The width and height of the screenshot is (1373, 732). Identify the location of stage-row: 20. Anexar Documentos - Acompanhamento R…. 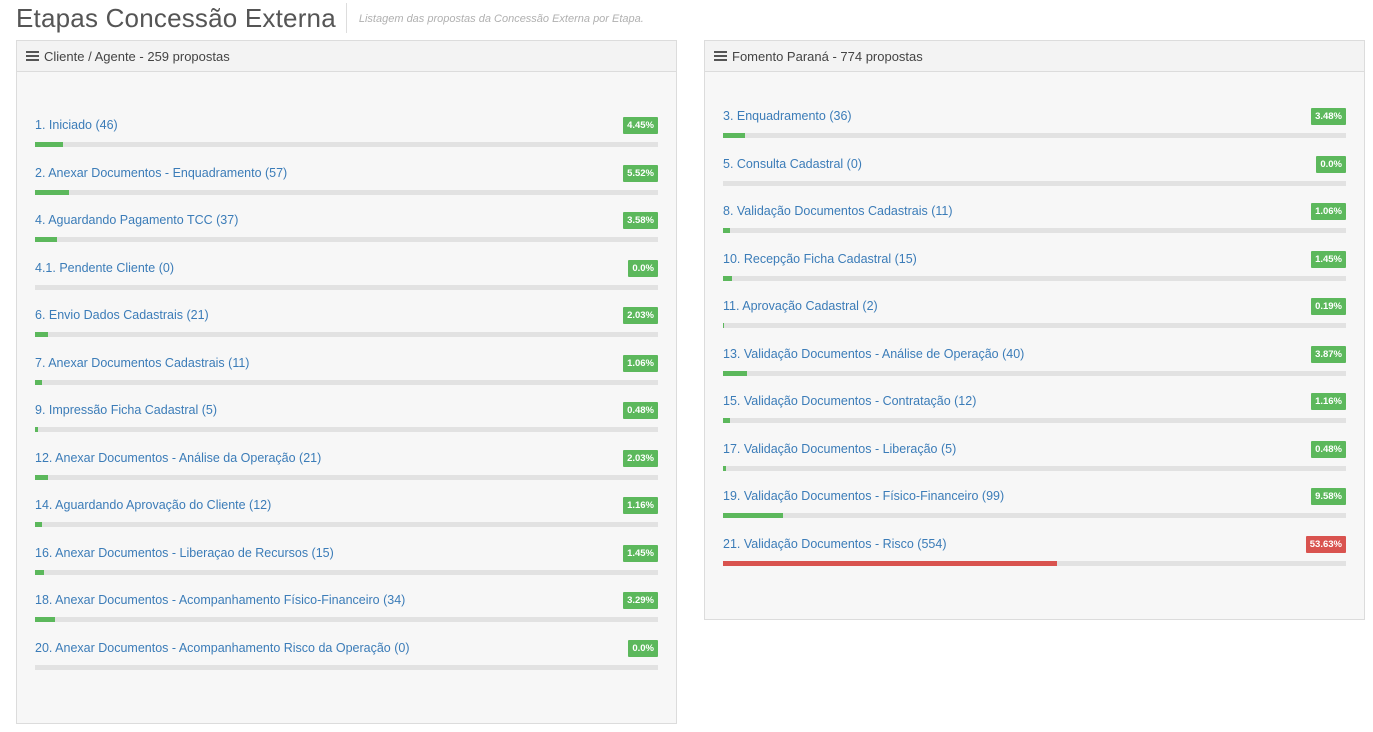
(346, 663).